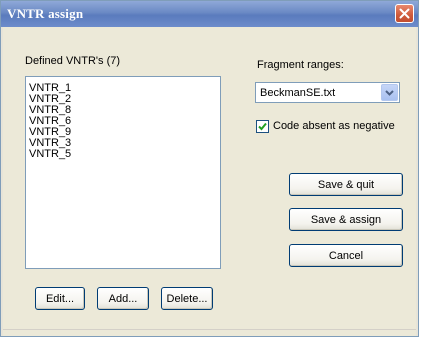 The image size is (421, 339). Describe the element at coordinates (346, 219) in the screenshot. I see `save-and-assign-button: Save & assign` at that location.